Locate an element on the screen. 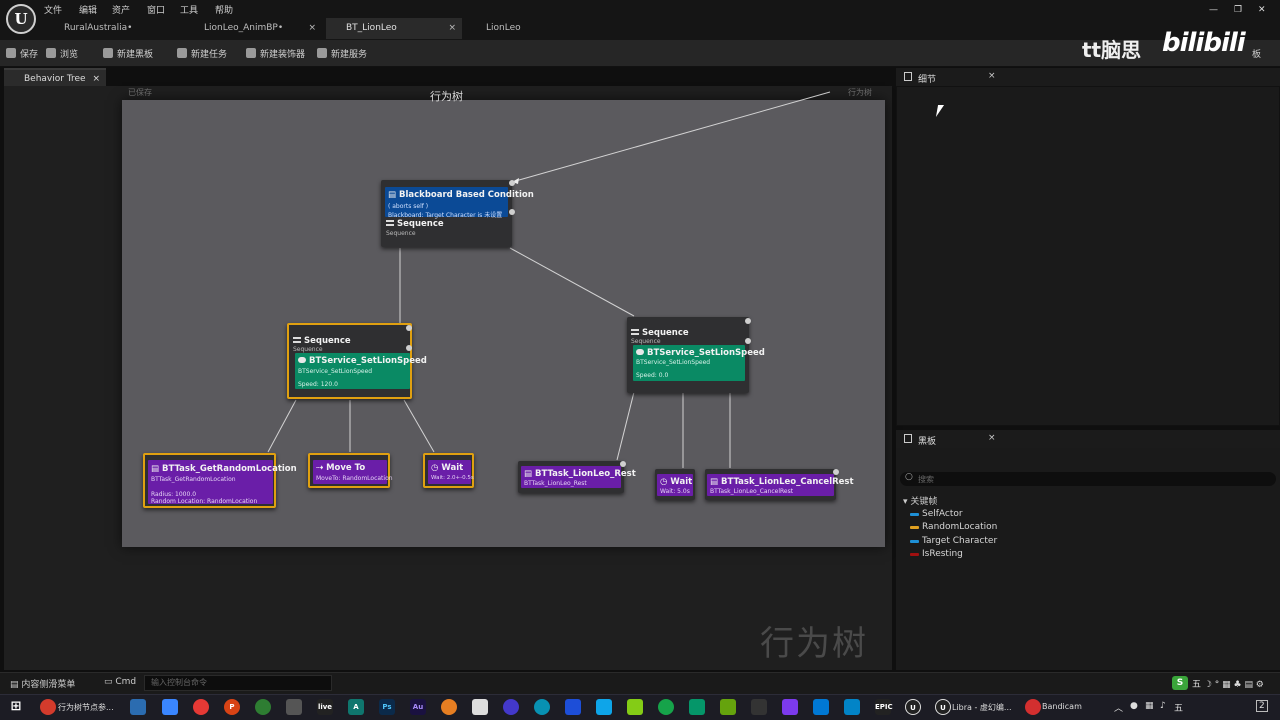 The height and width of the screenshot is (720, 1280). powerpoint-icon: P is located at coordinates (232, 707).